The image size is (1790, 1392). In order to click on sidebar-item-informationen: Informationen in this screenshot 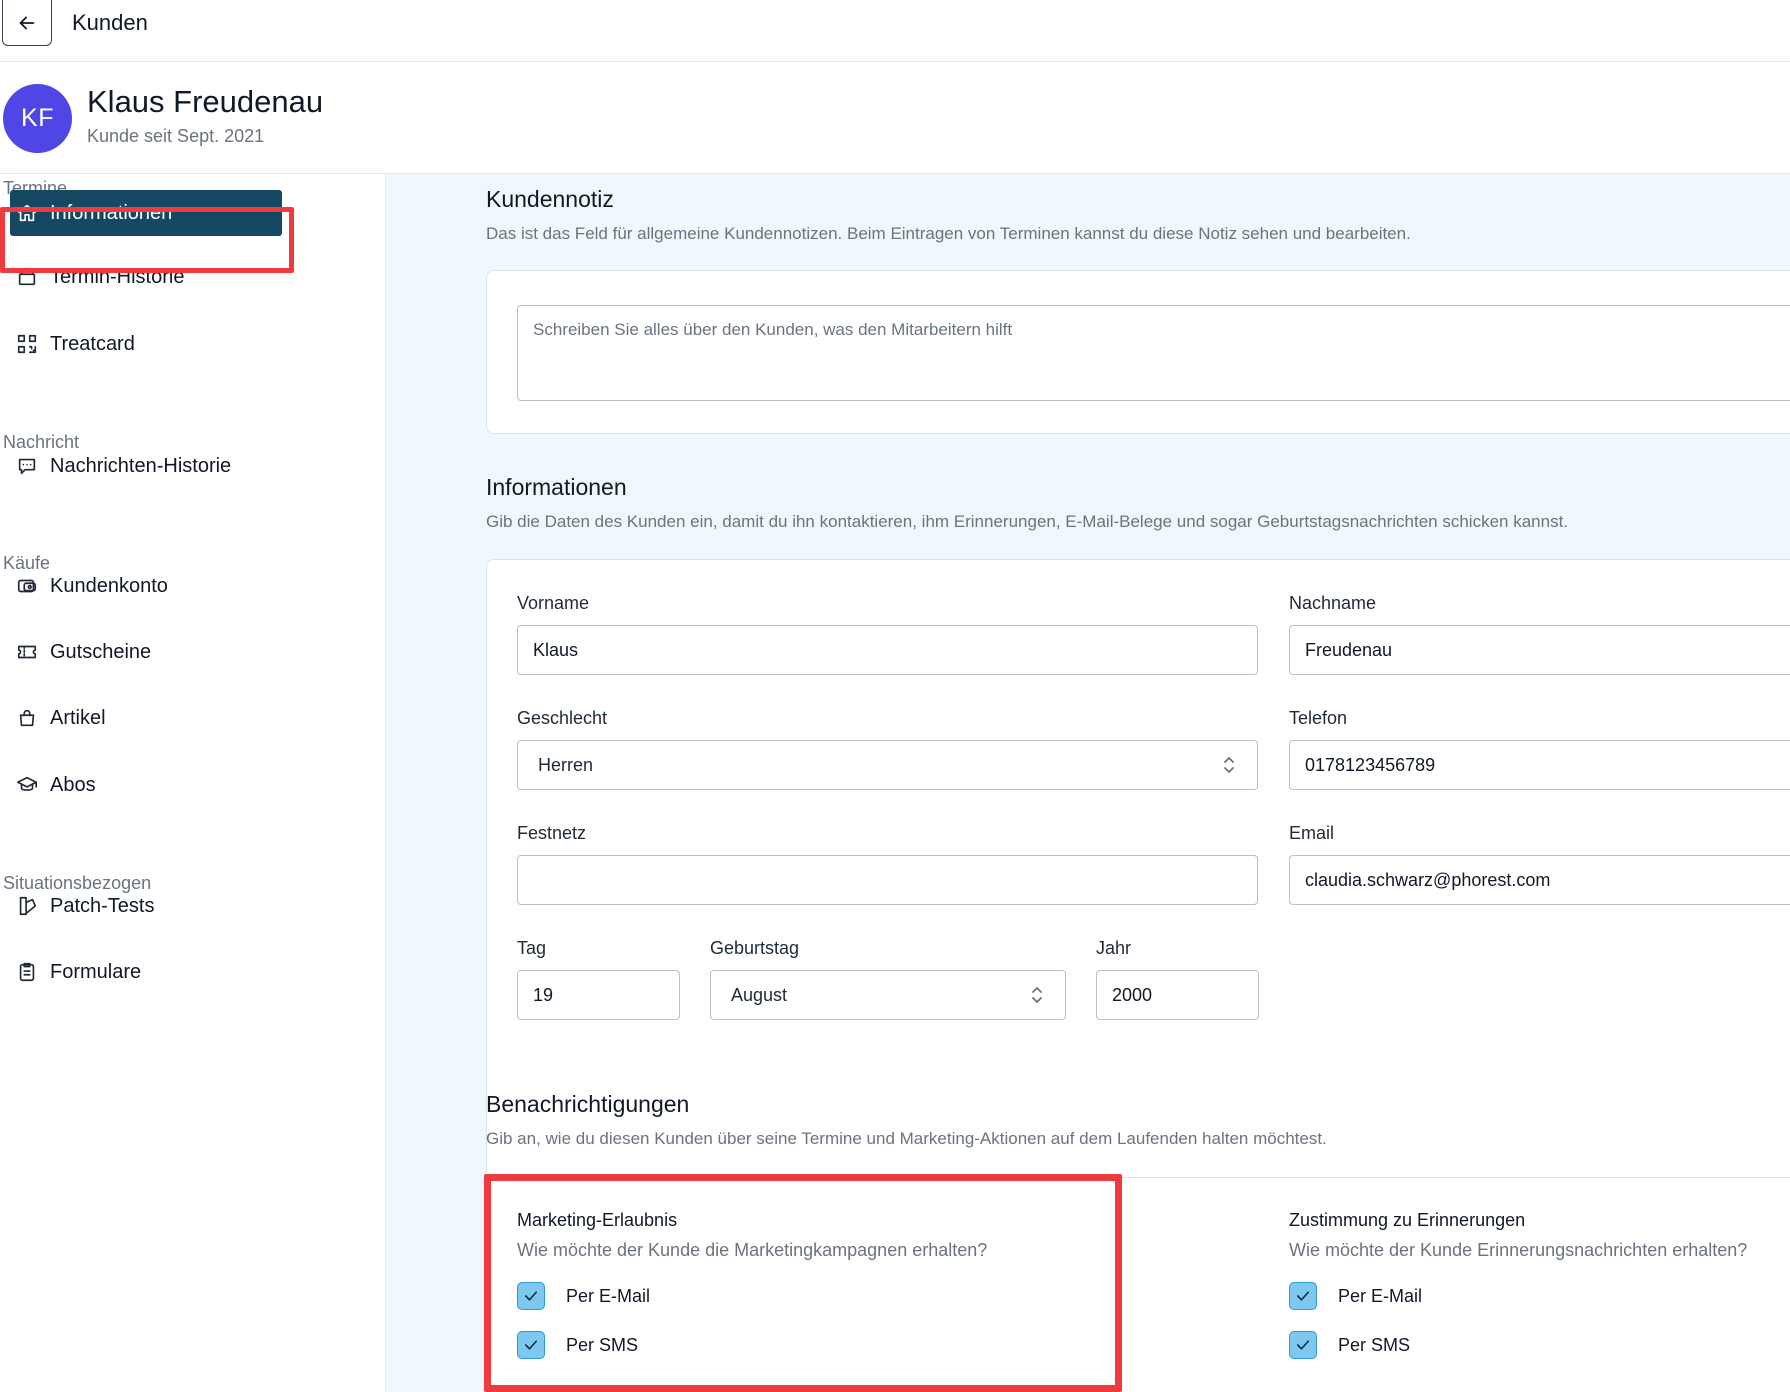, I will do `click(146, 213)`.